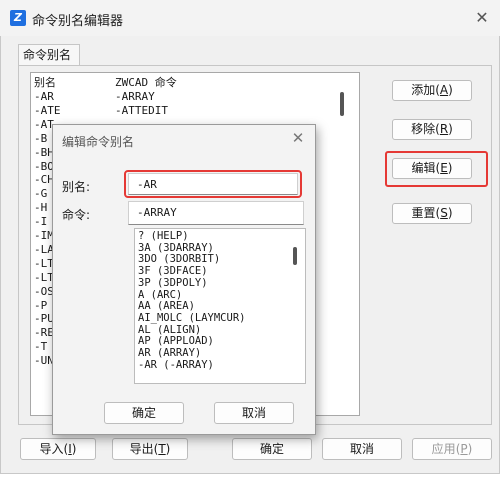 This screenshot has height=480, width=500. I want to click on alias-list-scrollbar, so click(342, 104).